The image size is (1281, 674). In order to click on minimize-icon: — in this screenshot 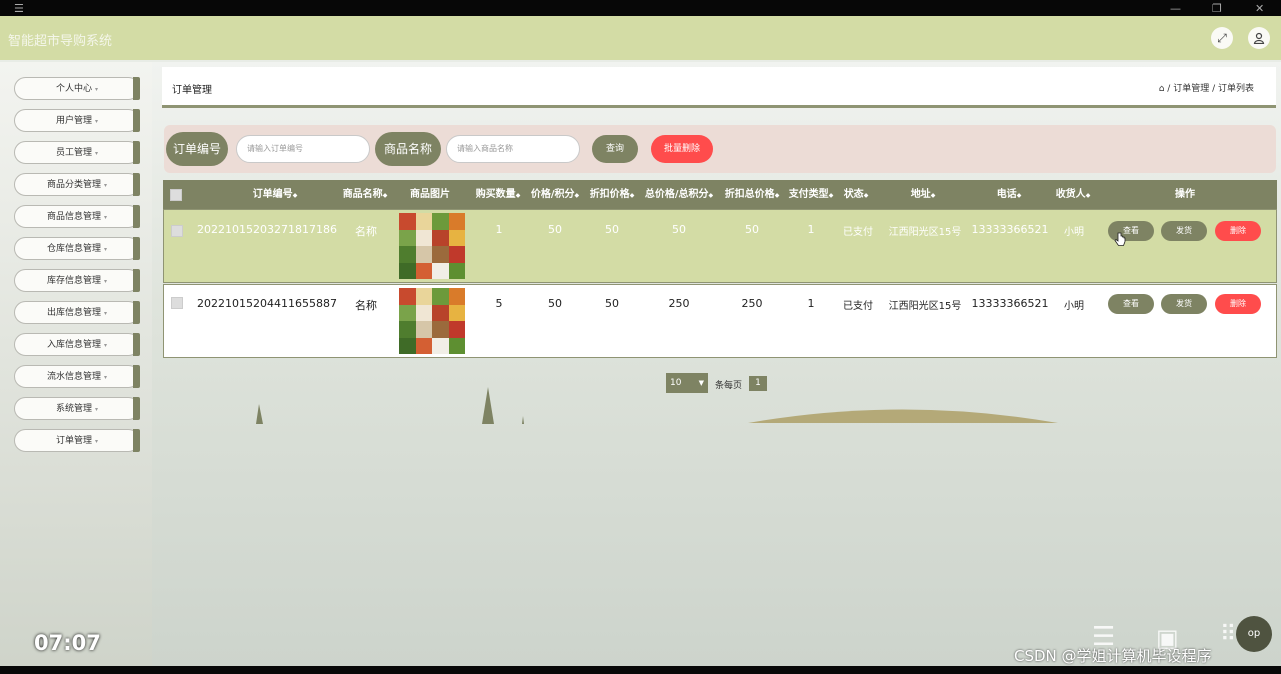, I will do `click(1175, 8)`.